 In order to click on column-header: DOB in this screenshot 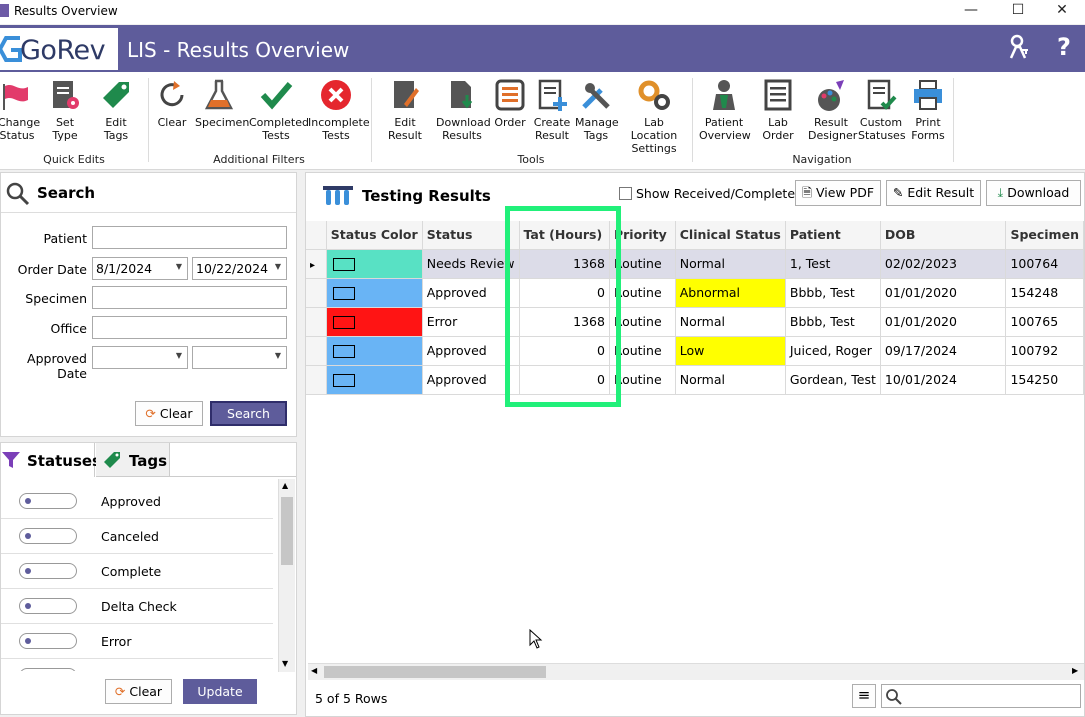, I will do `click(943, 235)`.